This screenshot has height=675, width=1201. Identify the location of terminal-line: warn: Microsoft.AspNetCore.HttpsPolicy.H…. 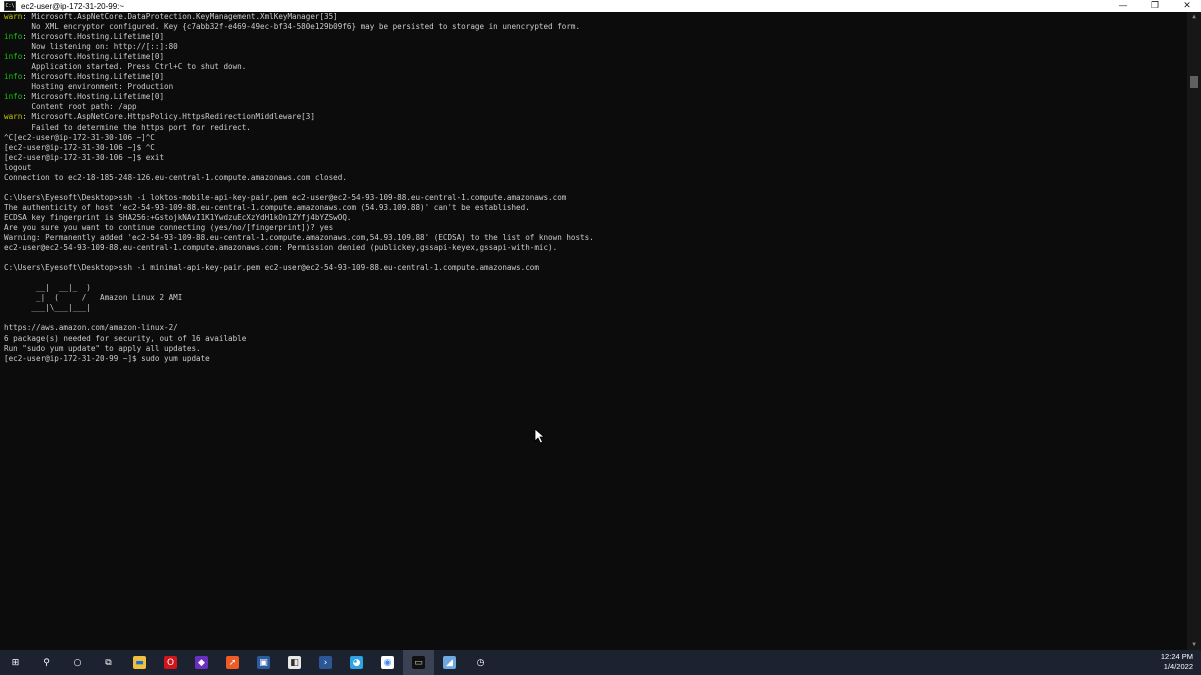
(595, 117).